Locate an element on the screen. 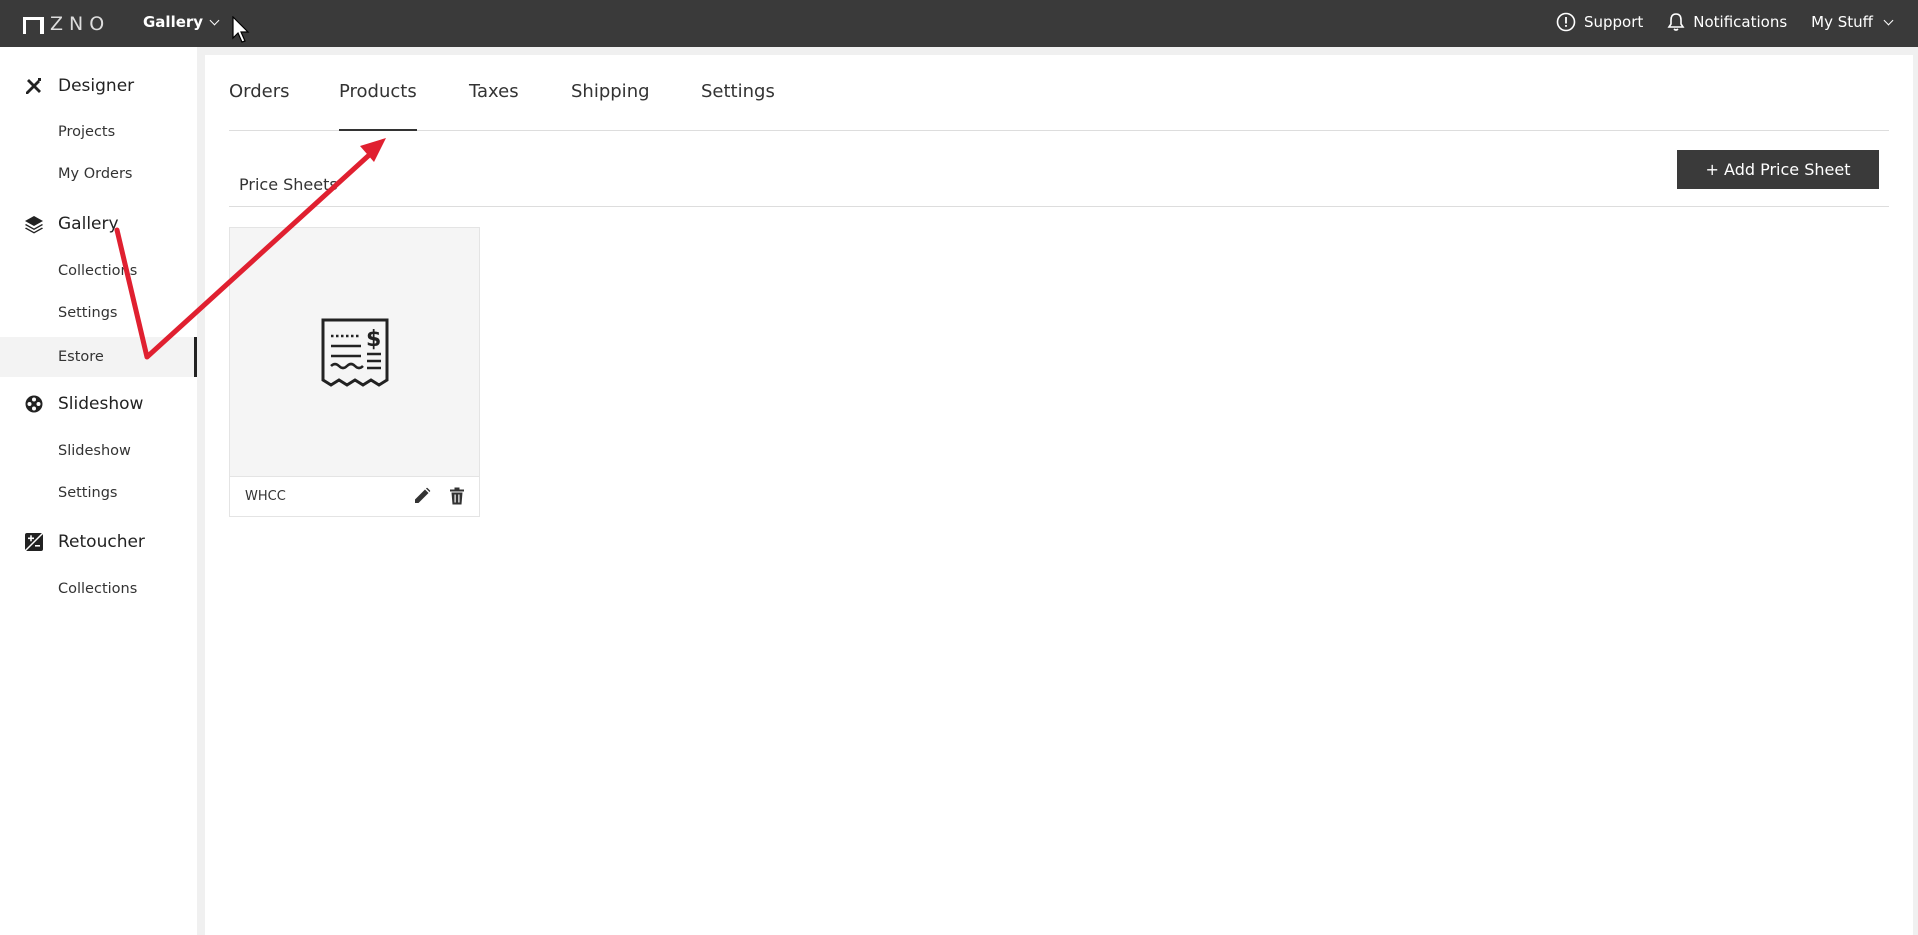 The image size is (1918, 935). add-price-sheet-button: + Add Price Sheet is located at coordinates (1778, 169).